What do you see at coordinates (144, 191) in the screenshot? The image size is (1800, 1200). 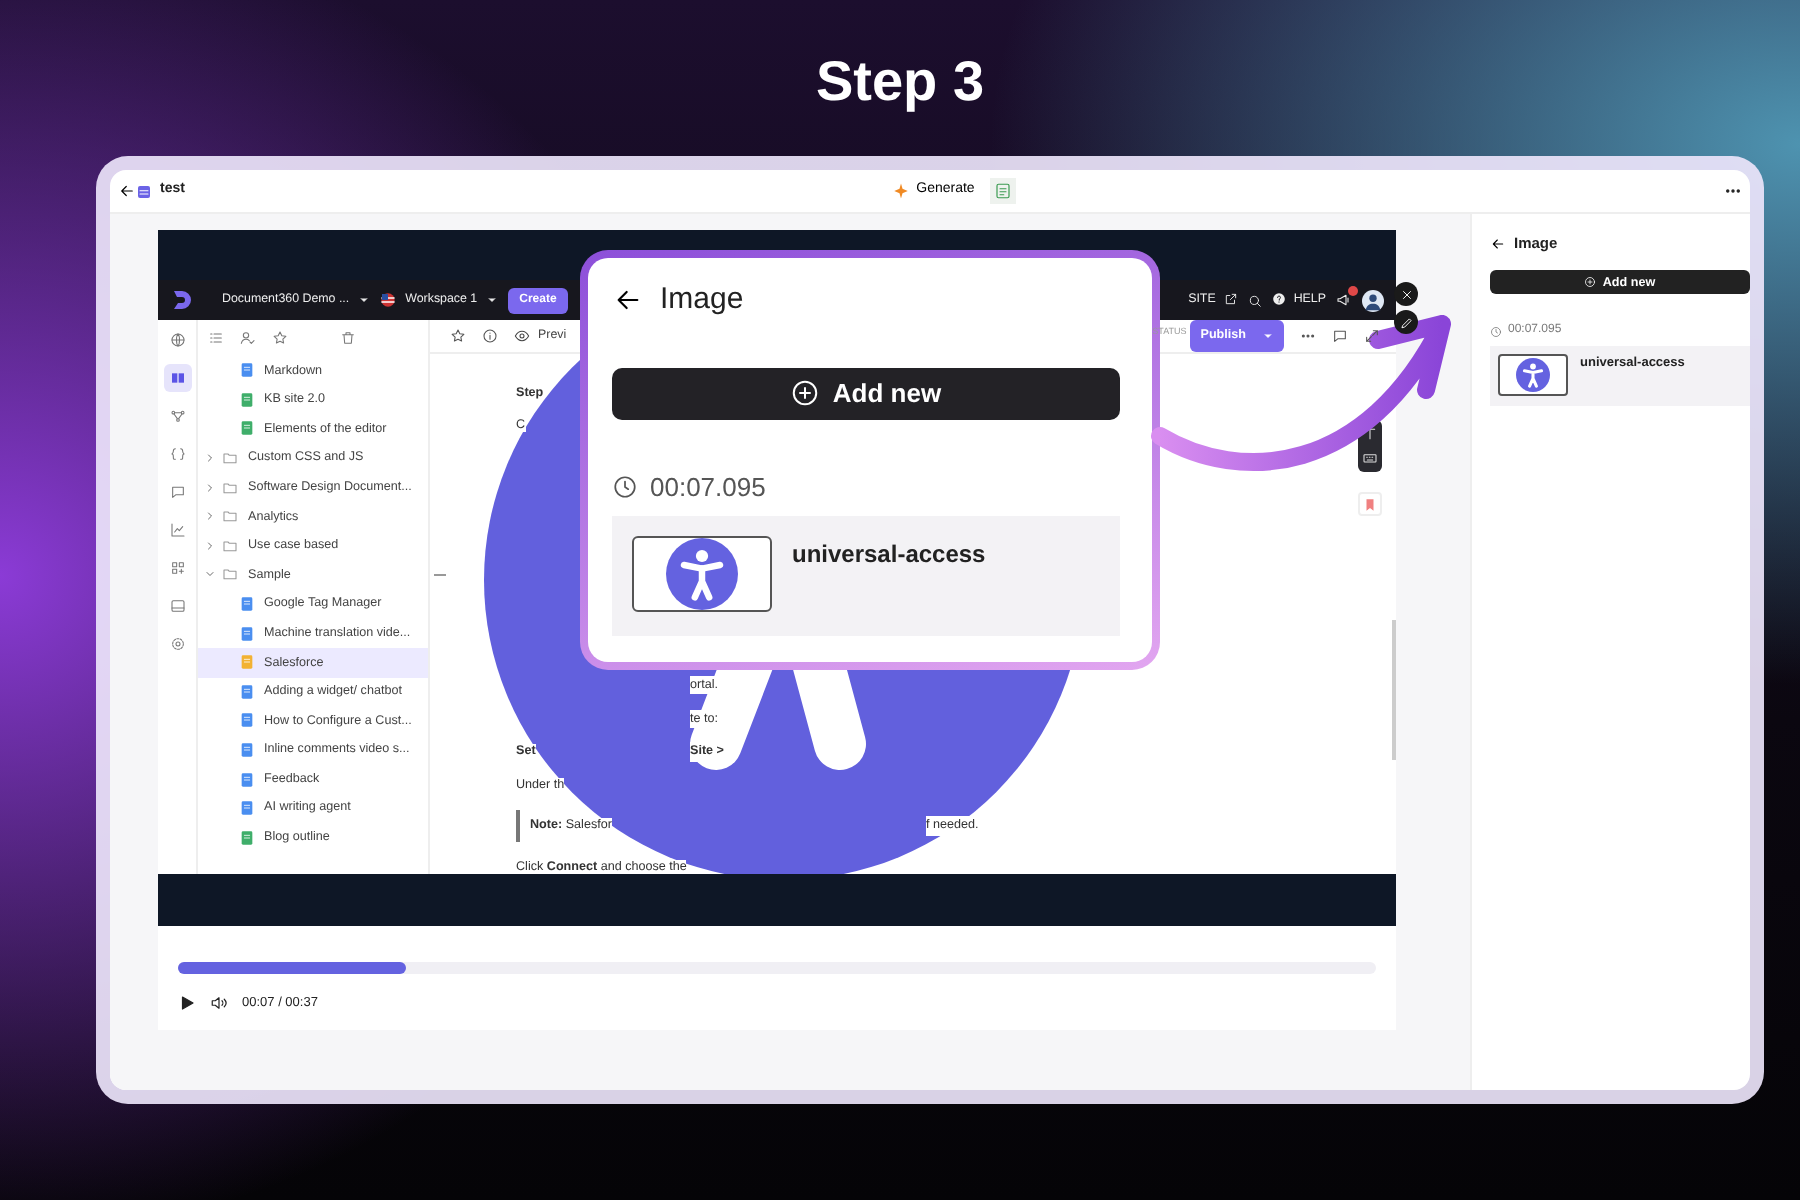 I see `document-icon` at bounding box center [144, 191].